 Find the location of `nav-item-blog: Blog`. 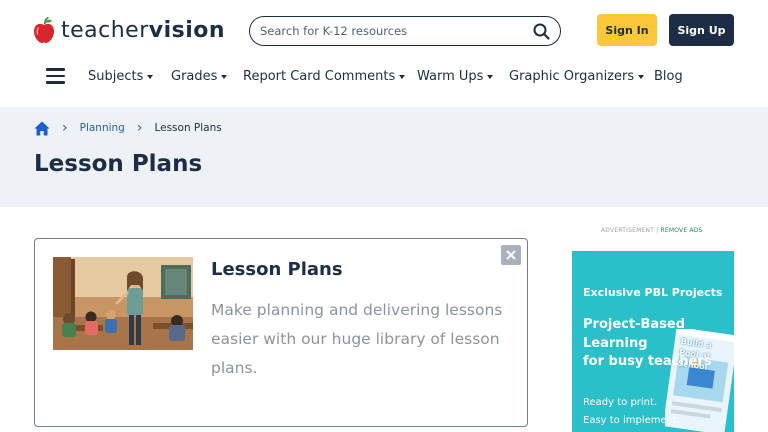

nav-item-blog: Blog is located at coordinates (668, 76).